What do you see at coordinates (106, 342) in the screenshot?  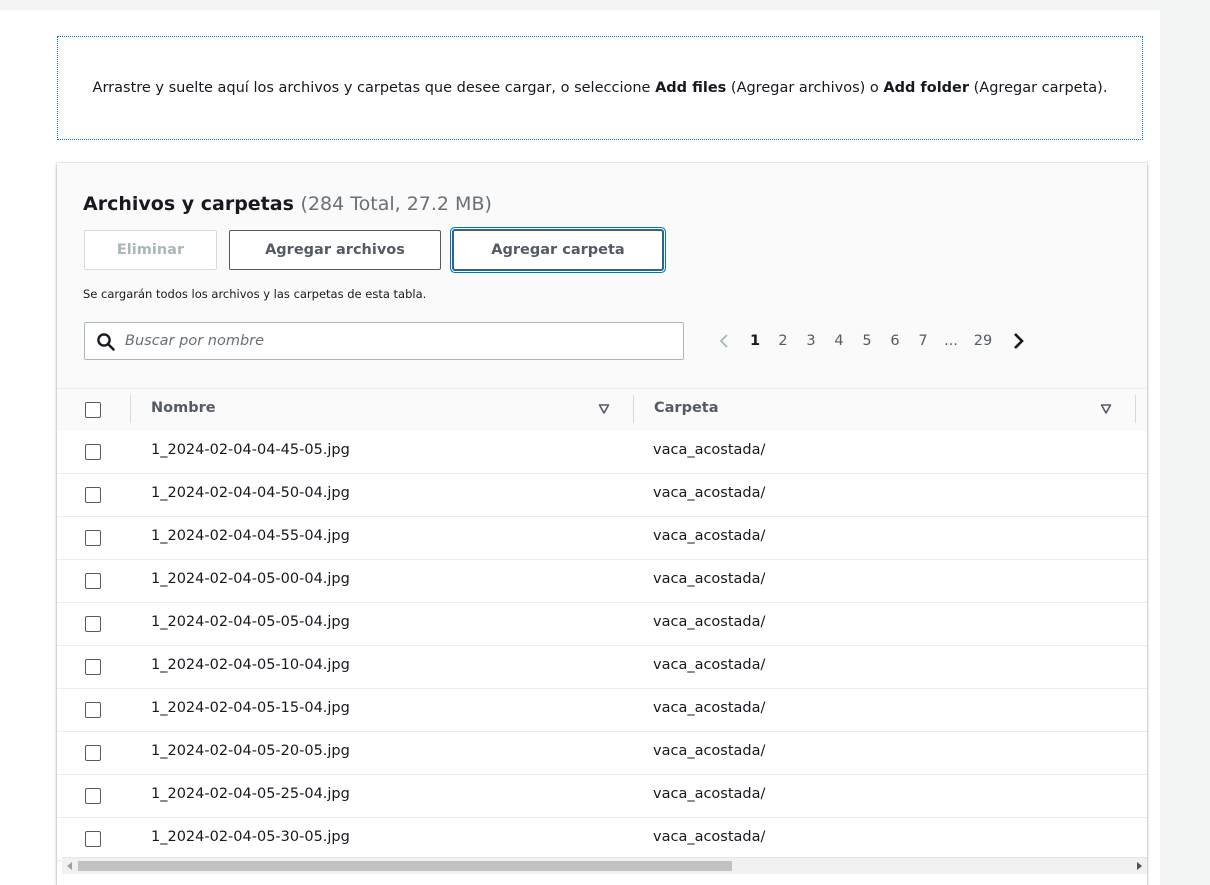 I see `search-icon` at bounding box center [106, 342].